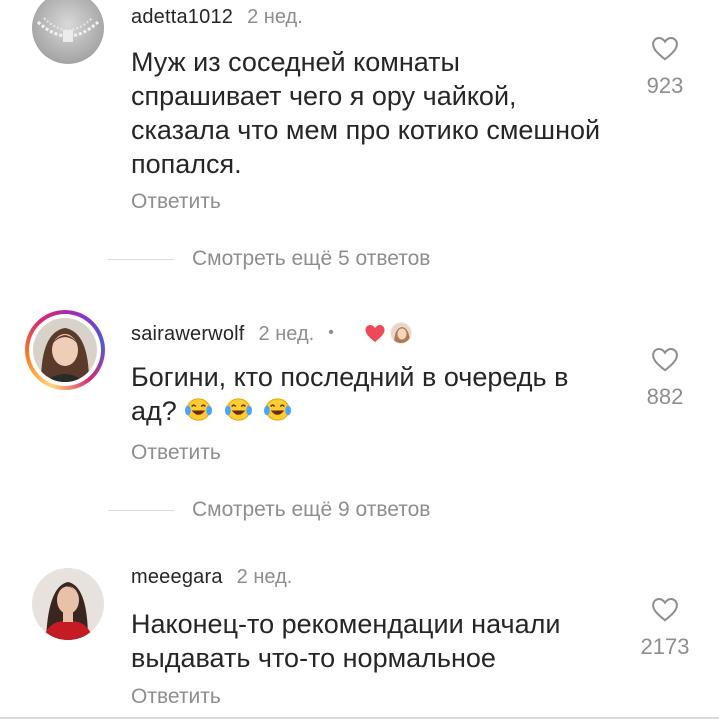 The image size is (719, 719). I want to click on like-control: 923, so click(665, 66).